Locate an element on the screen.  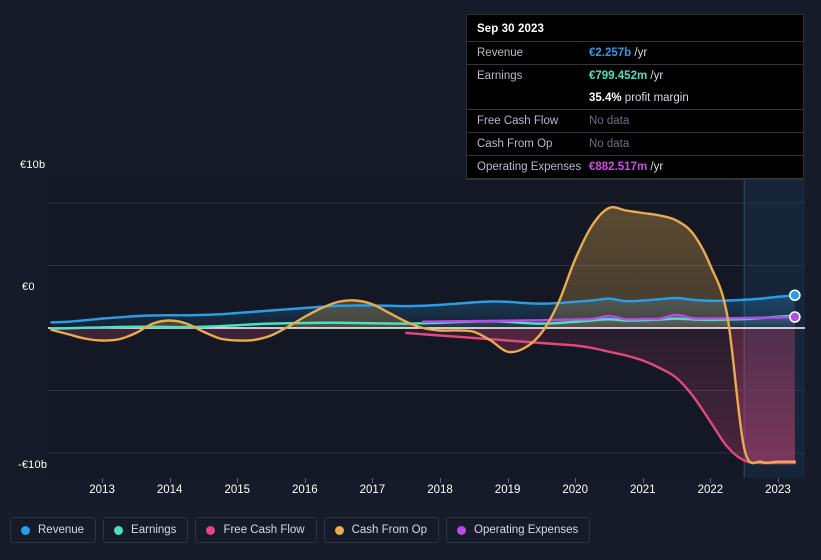
legend-item-label: Free Cash Flow is located at coordinates (264, 530).